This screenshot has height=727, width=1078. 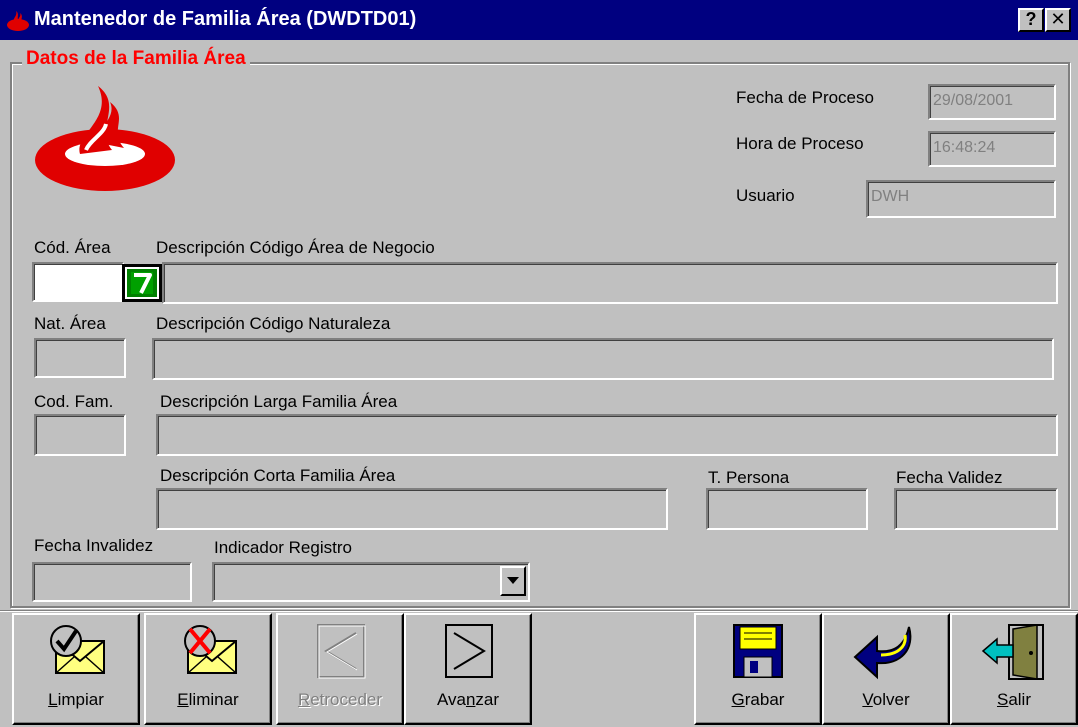 What do you see at coordinates (976, 509) in the screenshot?
I see `fecha-validez-field` at bounding box center [976, 509].